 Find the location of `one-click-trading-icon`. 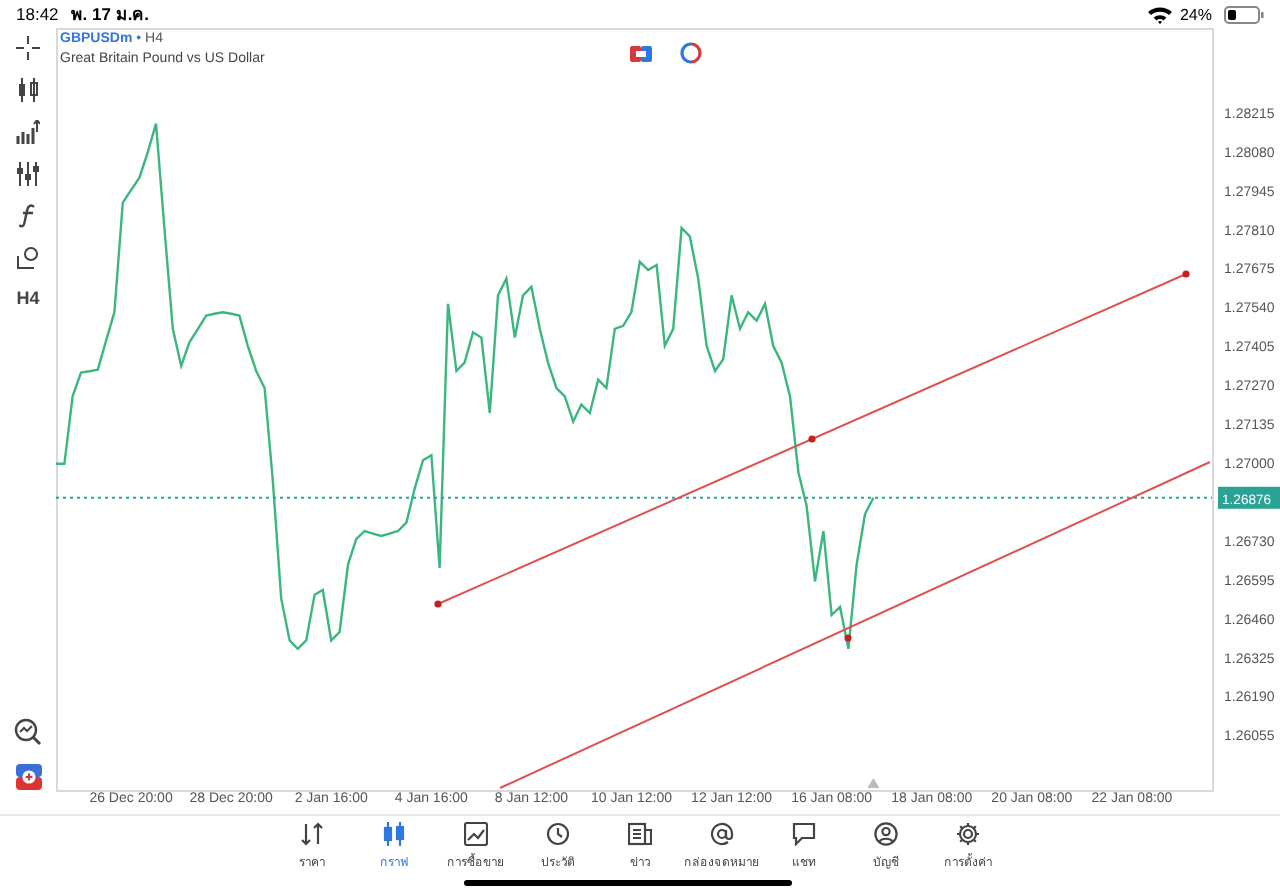

one-click-trading-icon is located at coordinates (641, 54).